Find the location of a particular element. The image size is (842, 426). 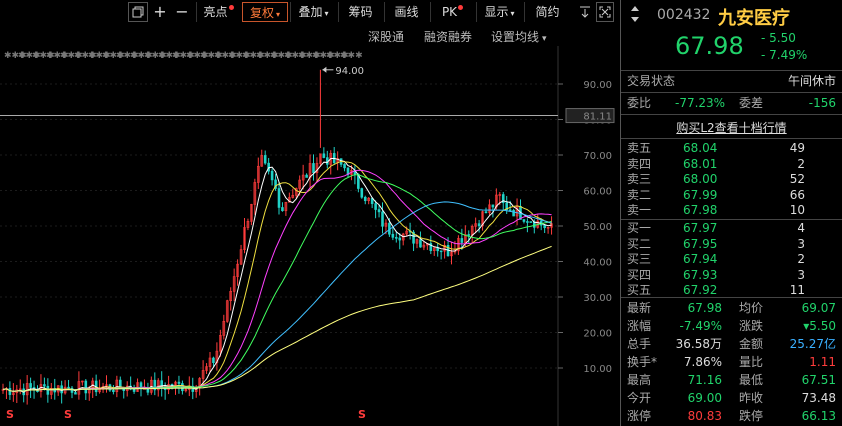

plus-icon: + is located at coordinates (160, 12).